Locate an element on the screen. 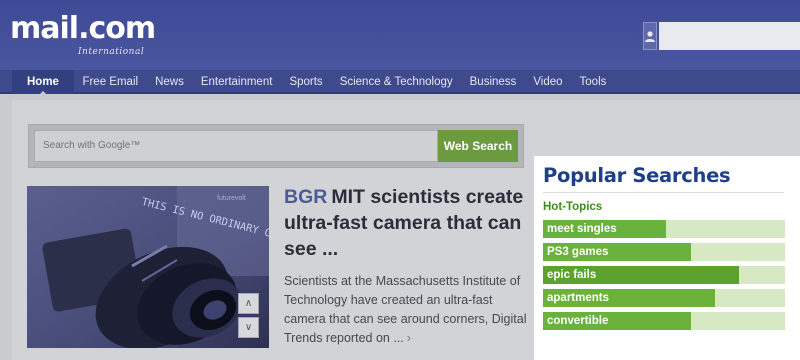 The image size is (800, 360). popular-search-label: convertible is located at coordinates (578, 321).